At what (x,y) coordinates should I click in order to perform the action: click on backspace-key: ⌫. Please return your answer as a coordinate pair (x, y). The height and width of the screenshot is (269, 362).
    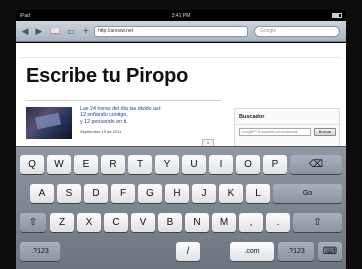
    Looking at the image, I should click on (316, 164).